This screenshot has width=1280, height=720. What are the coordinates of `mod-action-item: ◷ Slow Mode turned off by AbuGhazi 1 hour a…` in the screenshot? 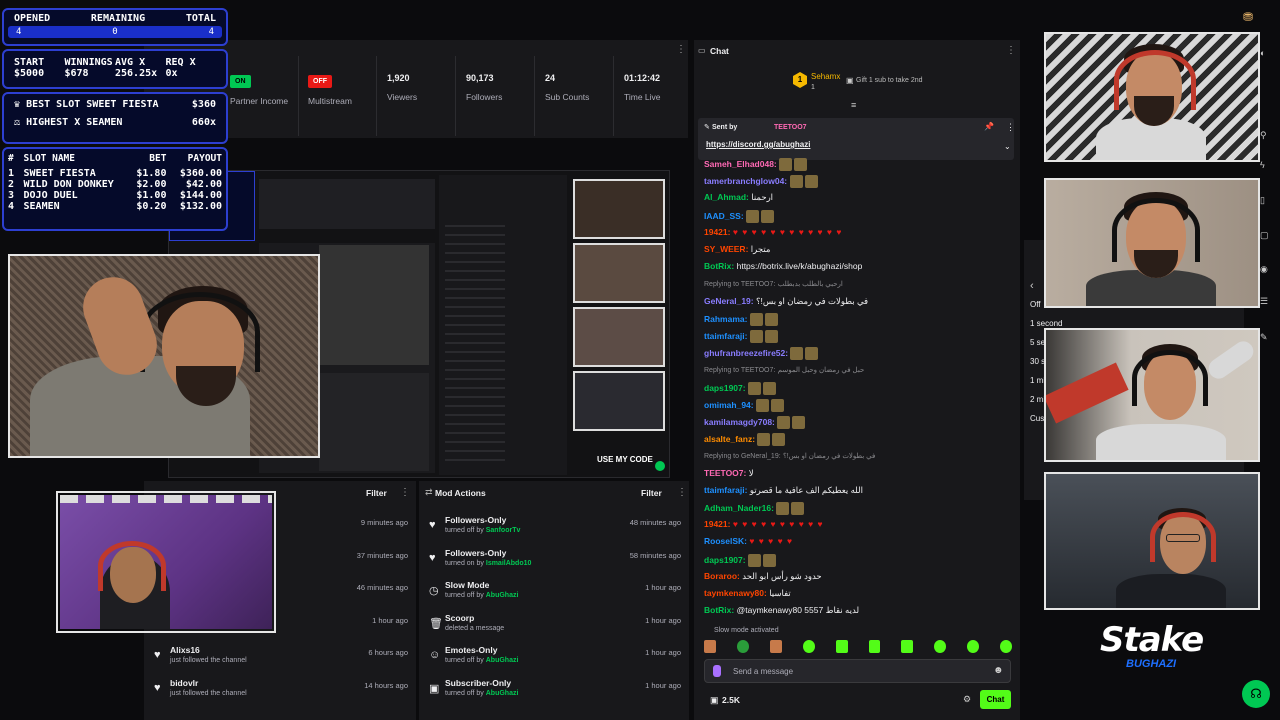 It's located at (554, 594).